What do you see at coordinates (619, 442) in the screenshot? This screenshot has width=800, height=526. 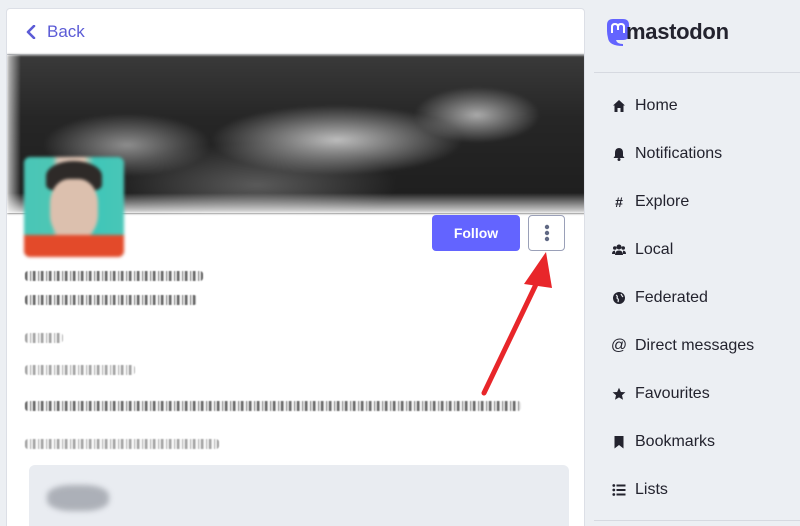 I see `bookmark-icon` at bounding box center [619, 442].